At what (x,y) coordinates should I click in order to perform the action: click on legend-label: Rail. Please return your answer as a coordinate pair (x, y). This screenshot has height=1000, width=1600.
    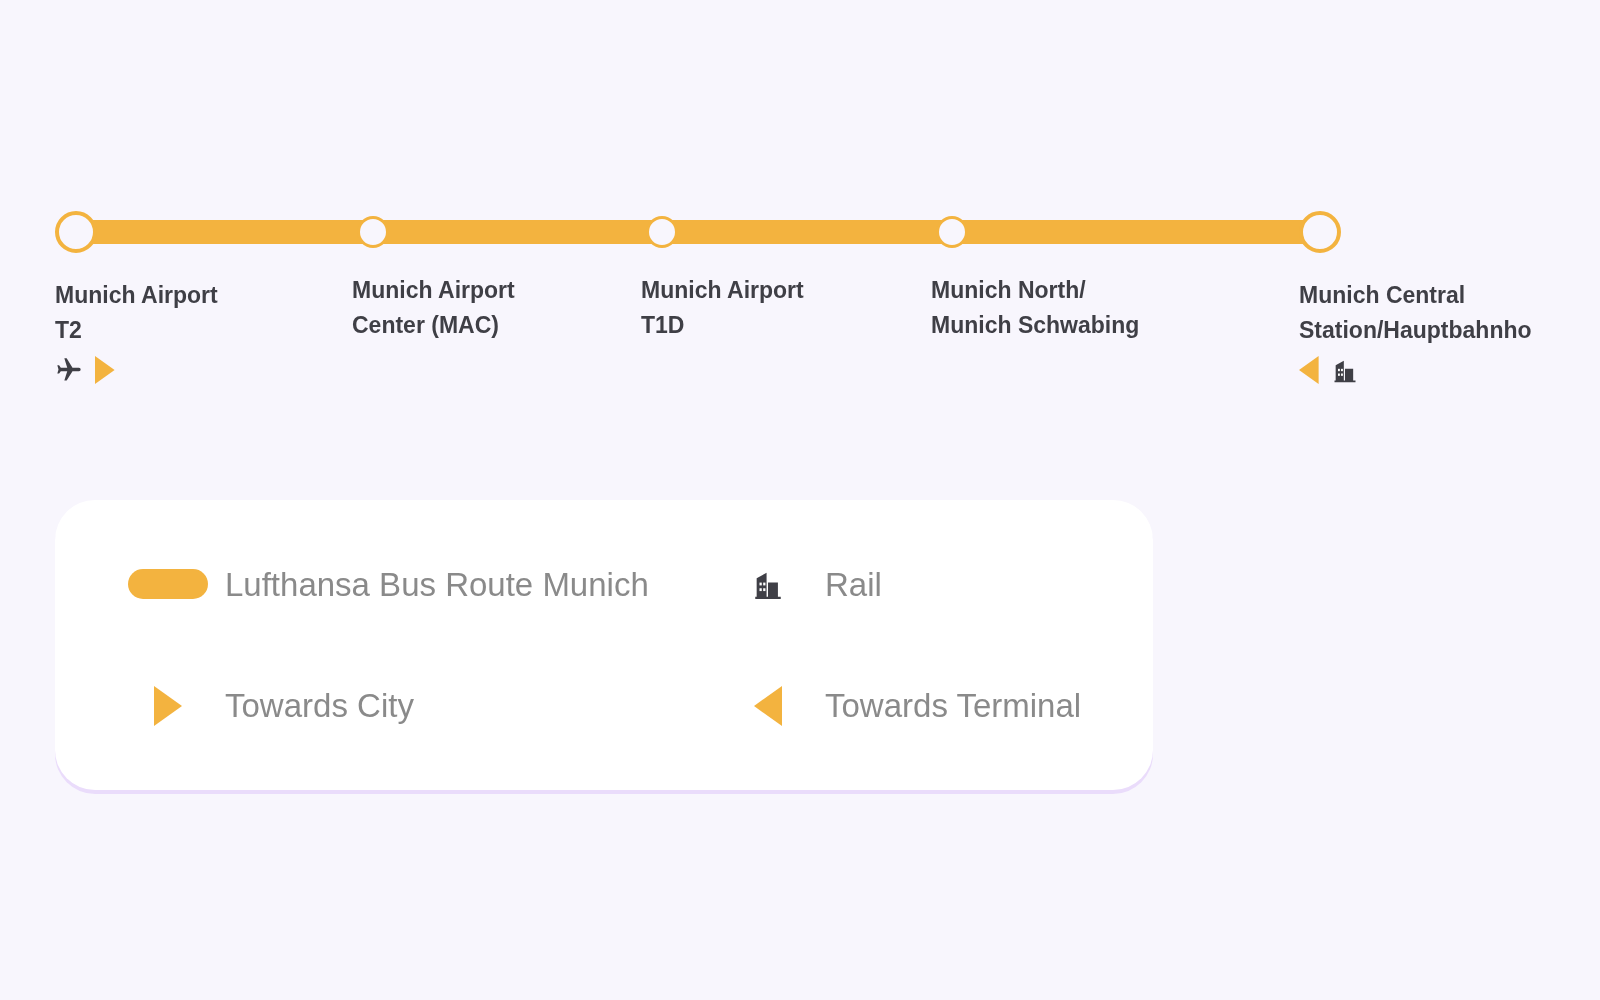
    Looking at the image, I should click on (853, 584).